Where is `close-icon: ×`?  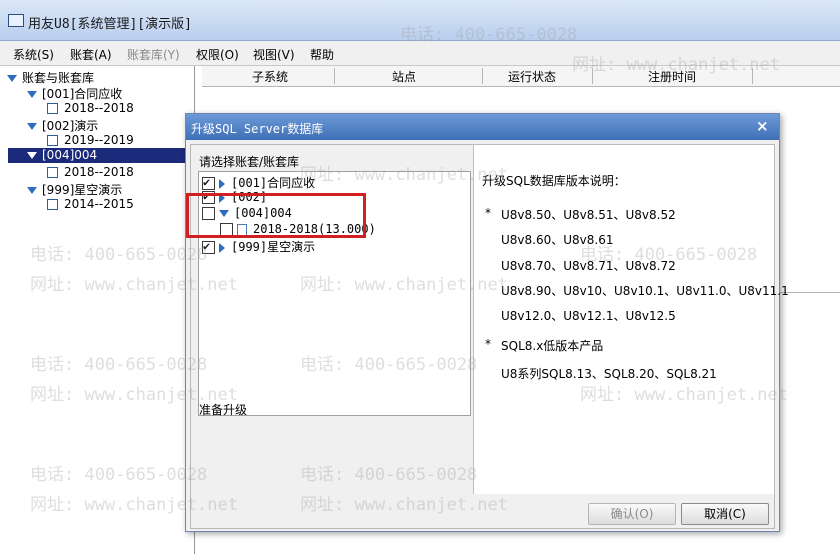 close-icon: × is located at coordinates (762, 126).